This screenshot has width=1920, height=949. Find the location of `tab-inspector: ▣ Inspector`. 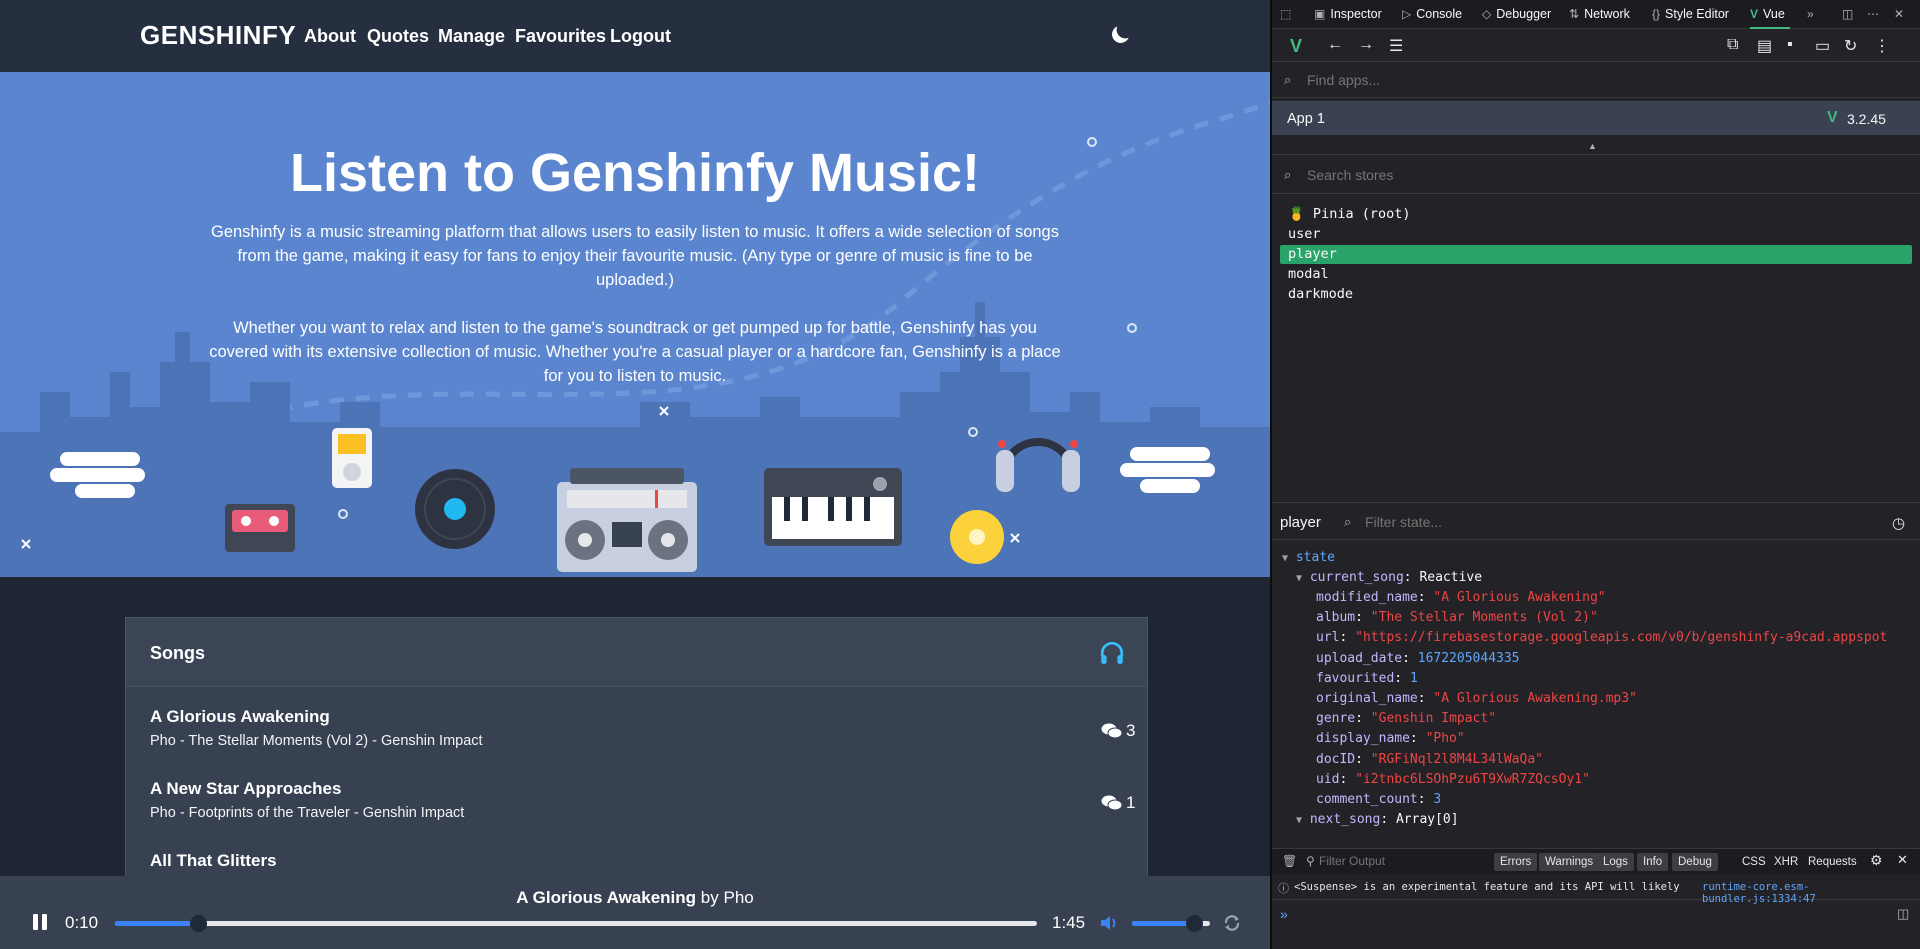

tab-inspector: ▣ Inspector is located at coordinates (1348, 14).